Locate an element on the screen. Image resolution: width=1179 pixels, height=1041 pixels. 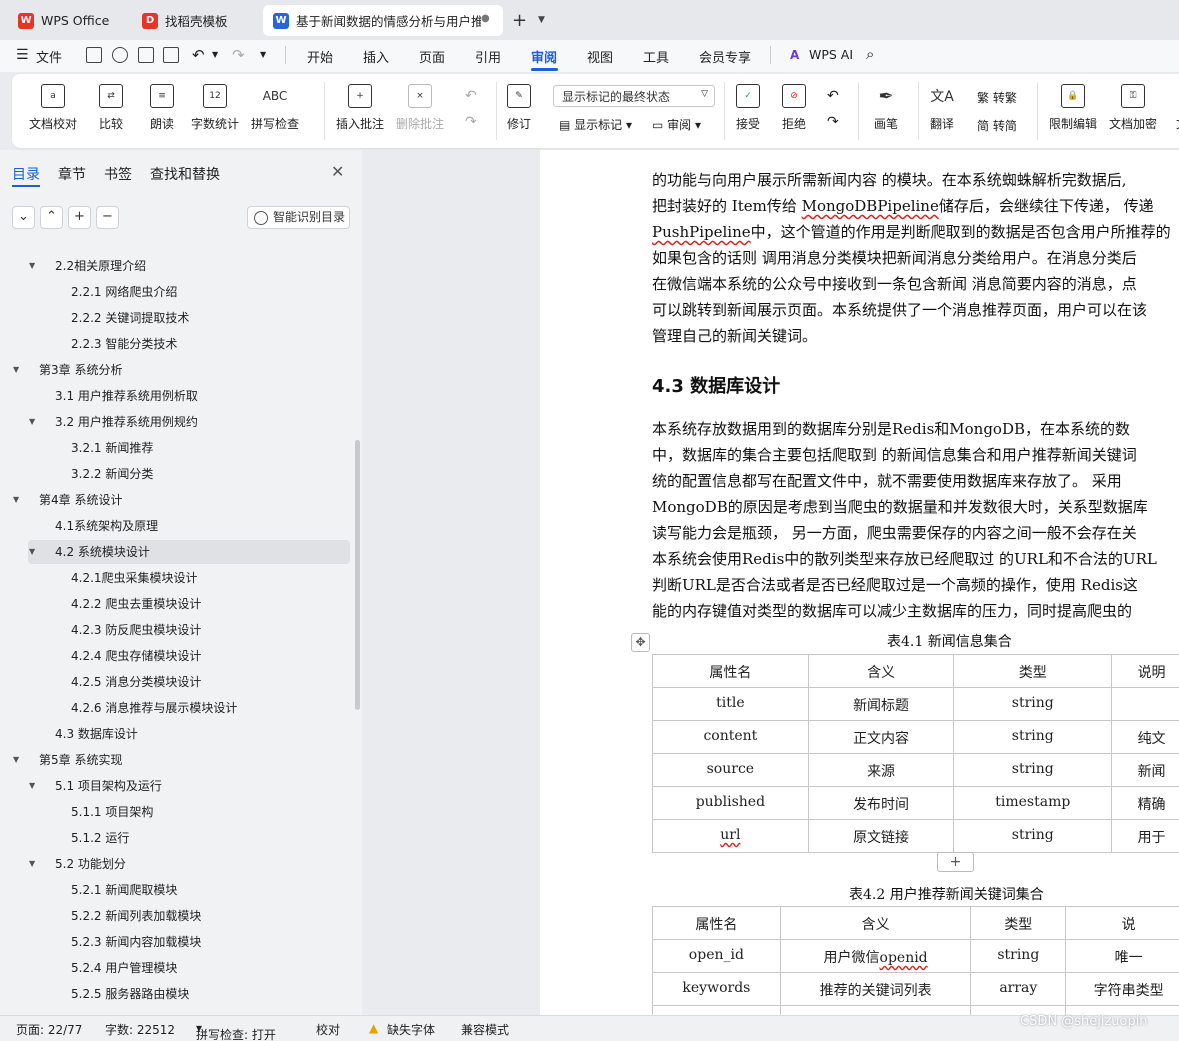
review-pane-button: ▭ 审阅 ▾ is located at coordinates (676, 124).